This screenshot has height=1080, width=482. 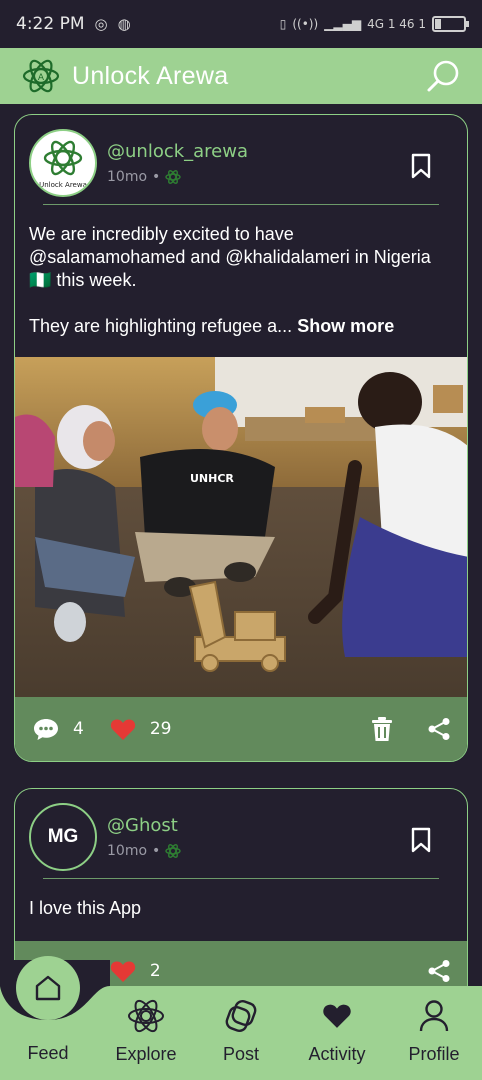 What do you see at coordinates (434, 1016) in the screenshot?
I see `user-icon` at bounding box center [434, 1016].